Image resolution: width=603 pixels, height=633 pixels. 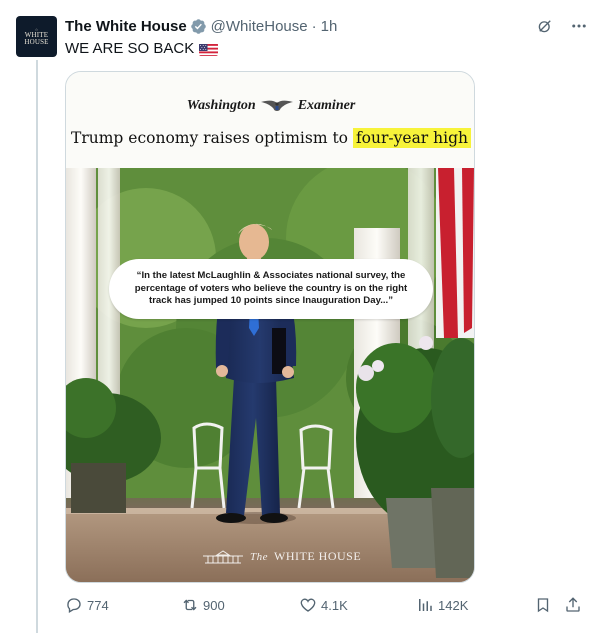 What do you see at coordinates (190, 605) in the screenshot?
I see `repost-icon` at bounding box center [190, 605].